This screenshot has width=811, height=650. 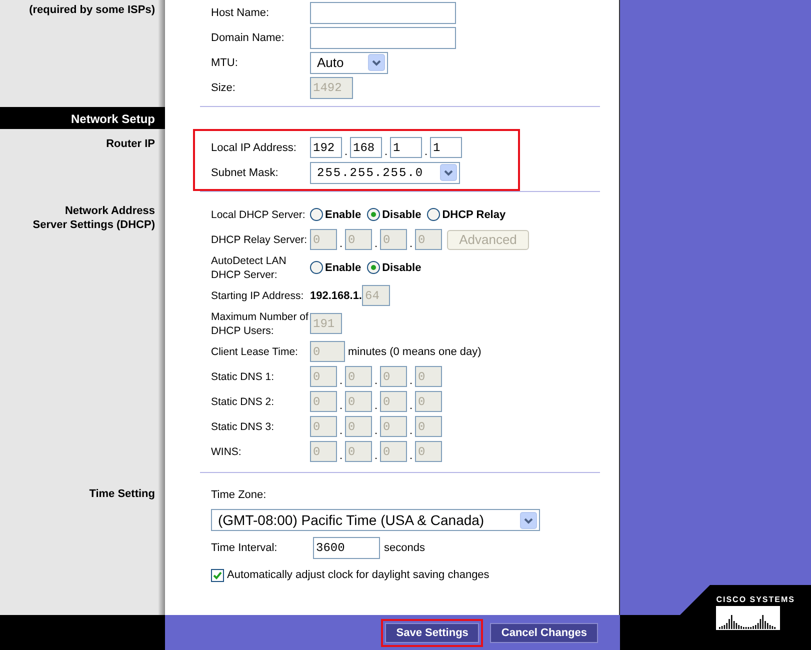 I want to click on checkbox, so click(x=217, y=575).